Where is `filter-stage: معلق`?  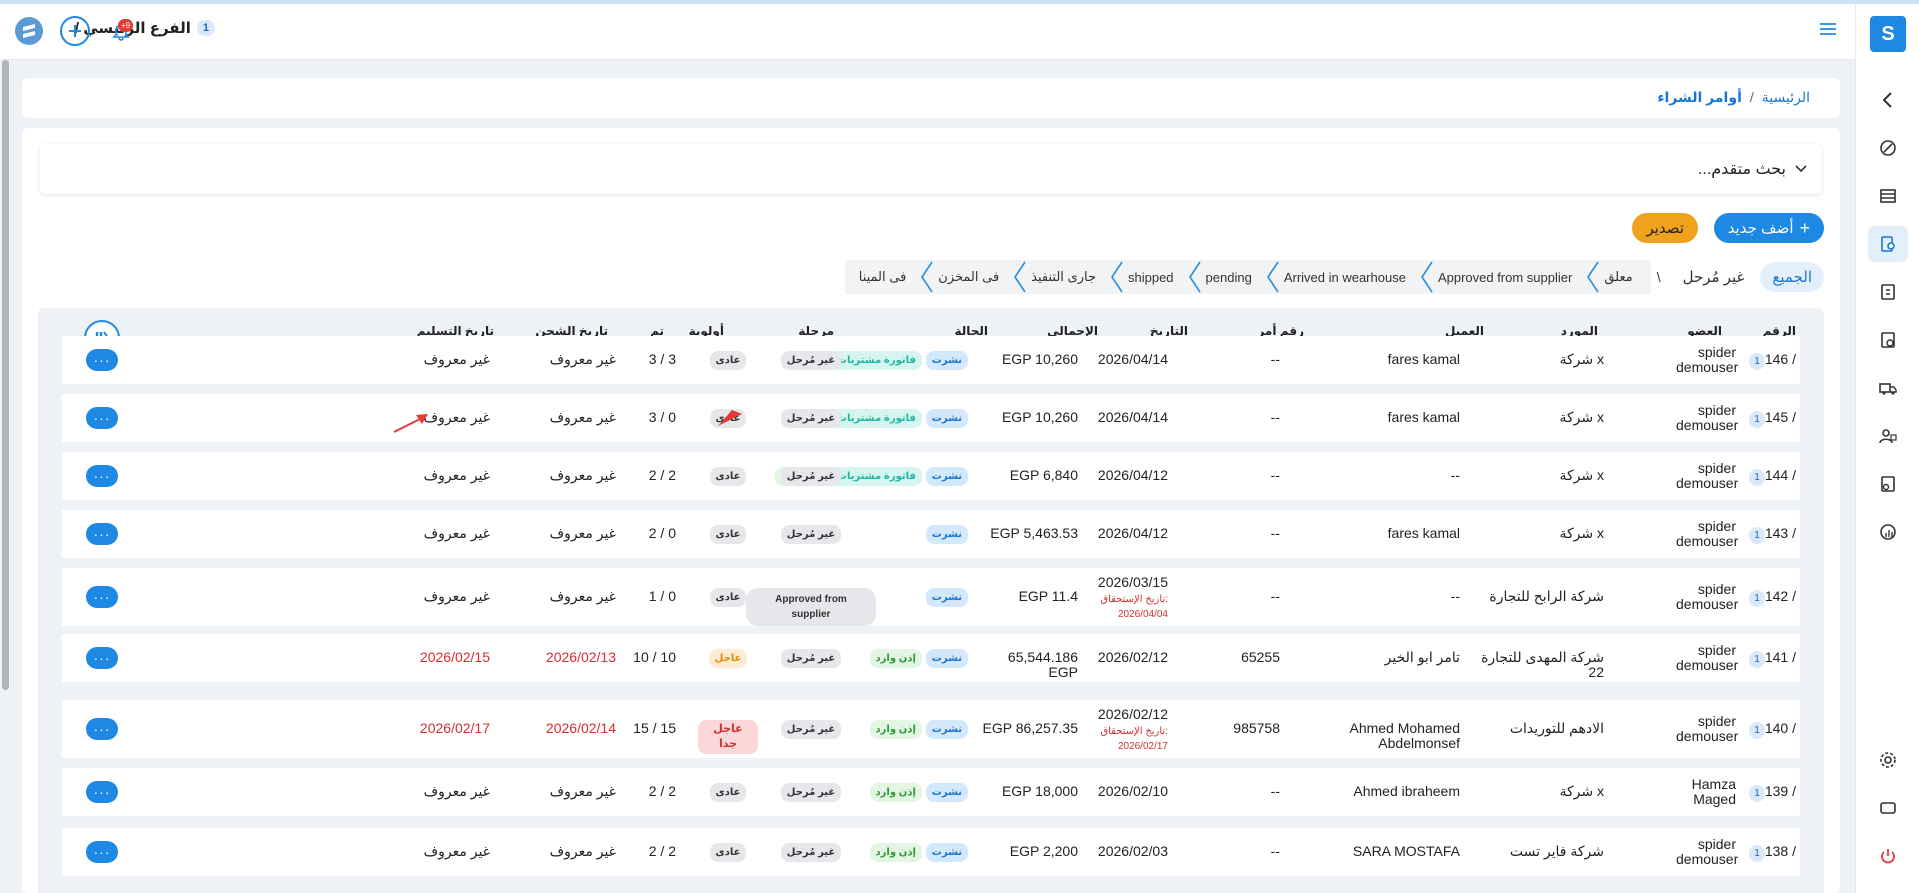 filter-stage: معلق is located at coordinates (1618, 277).